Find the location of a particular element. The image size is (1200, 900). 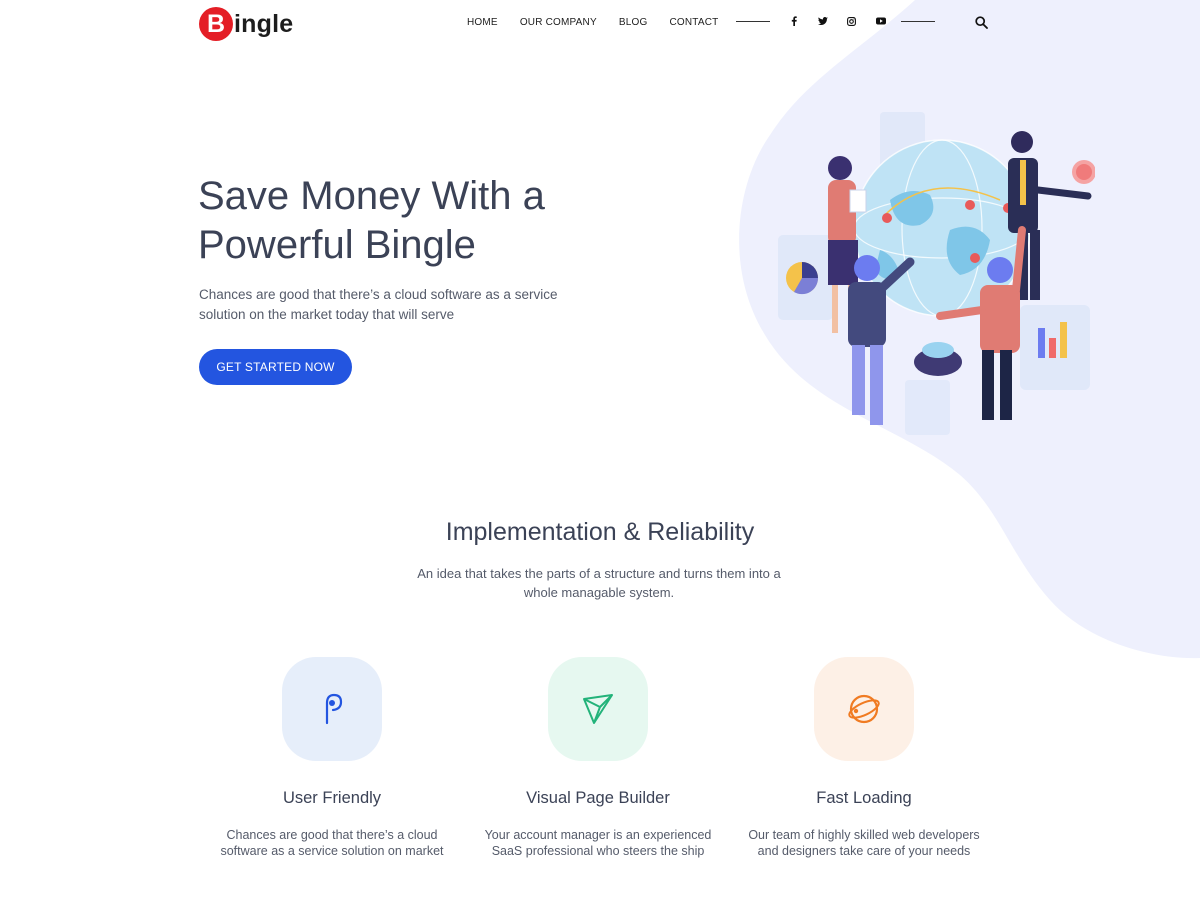

brand-logo: B ingle is located at coordinates (246, 24).